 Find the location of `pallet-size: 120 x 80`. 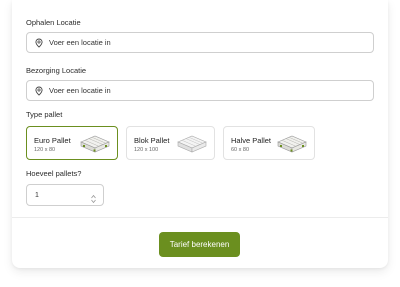

pallet-size: 120 x 80 is located at coordinates (45, 150).